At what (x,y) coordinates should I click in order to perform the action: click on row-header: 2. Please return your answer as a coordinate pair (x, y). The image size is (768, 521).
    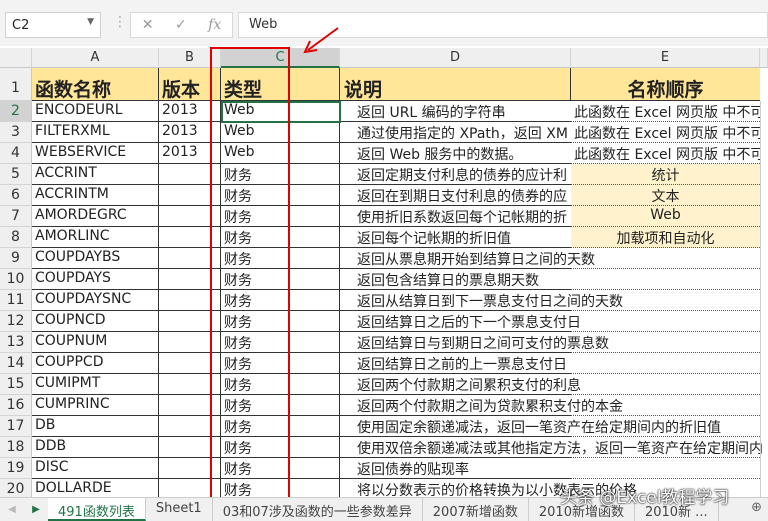
    Looking at the image, I should click on (16, 111).